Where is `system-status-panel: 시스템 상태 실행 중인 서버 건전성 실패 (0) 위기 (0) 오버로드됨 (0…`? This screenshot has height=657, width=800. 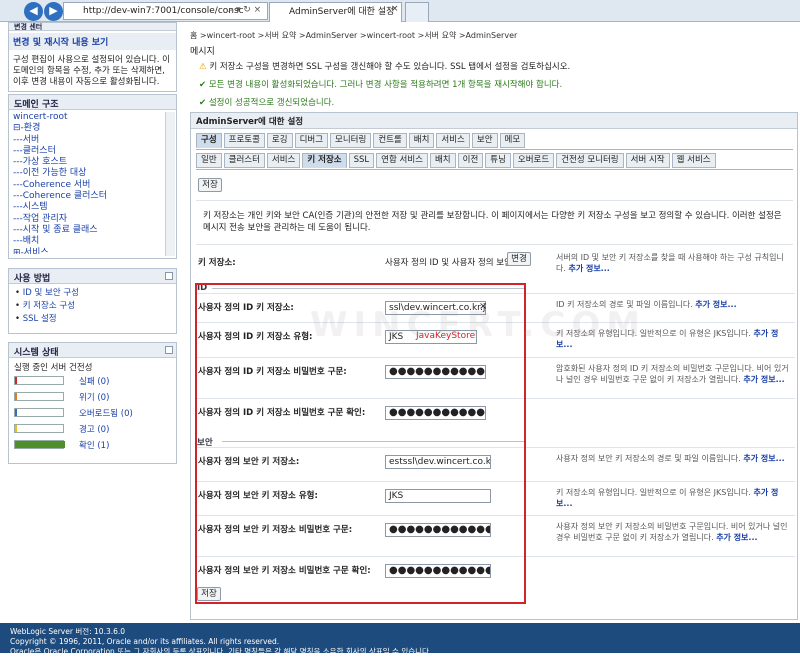 system-status-panel: 시스템 상태 실행 중인 서버 건전성 실패 (0) 위기 (0) 오버로드됨 (0… is located at coordinates (92, 403).